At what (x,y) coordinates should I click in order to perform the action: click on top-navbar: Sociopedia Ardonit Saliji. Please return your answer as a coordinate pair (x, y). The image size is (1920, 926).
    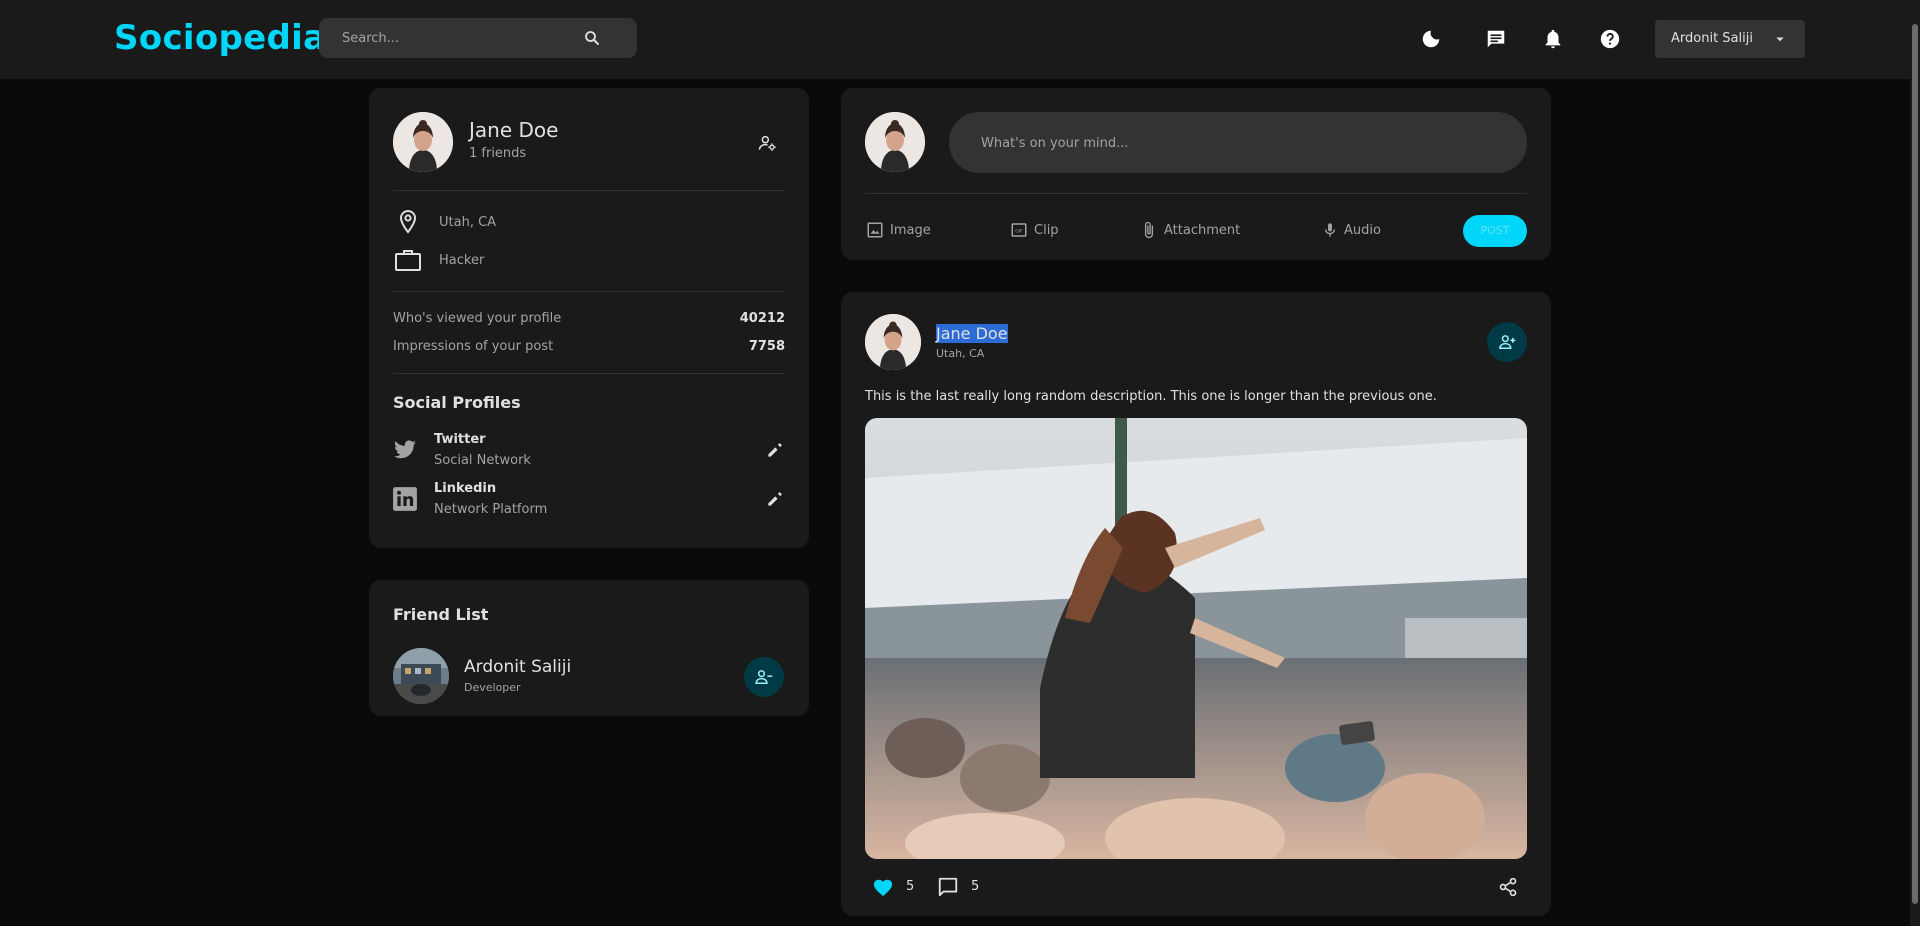
    Looking at the image, I should click on (960, 39).